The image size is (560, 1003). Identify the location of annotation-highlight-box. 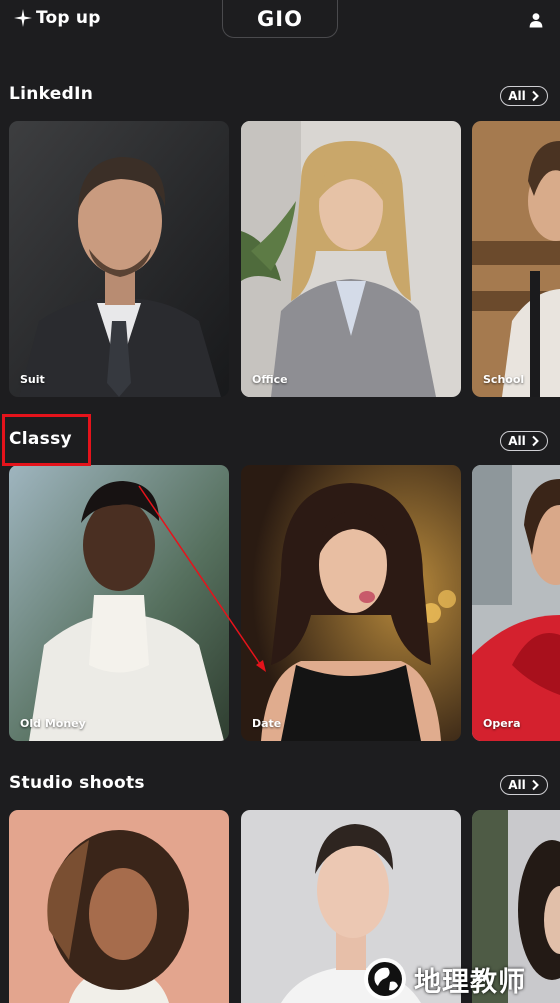
(46, 440).